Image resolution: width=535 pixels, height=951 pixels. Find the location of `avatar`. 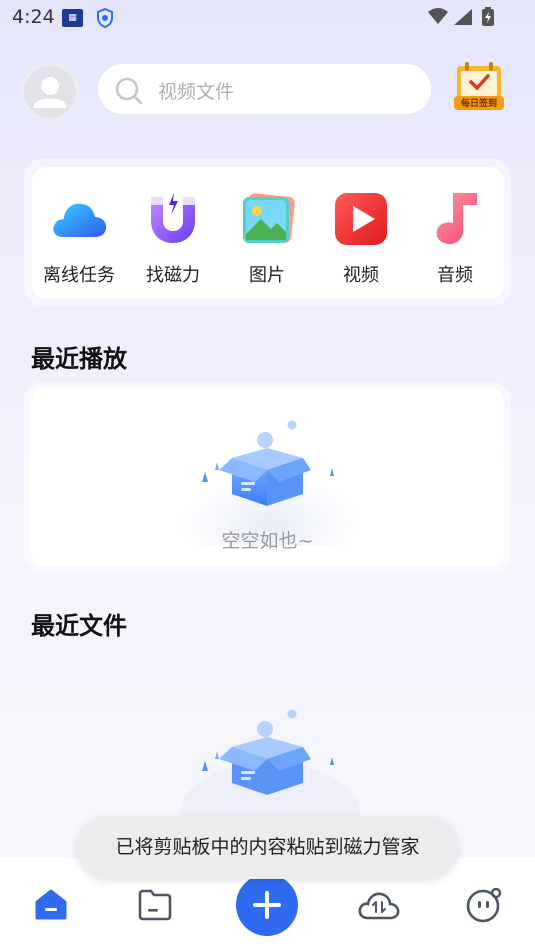

avatar is located at coordinates (50, 92).